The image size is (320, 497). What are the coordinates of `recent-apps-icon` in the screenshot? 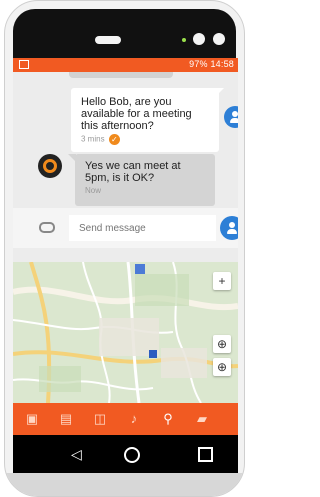 It's located at (205, 454).